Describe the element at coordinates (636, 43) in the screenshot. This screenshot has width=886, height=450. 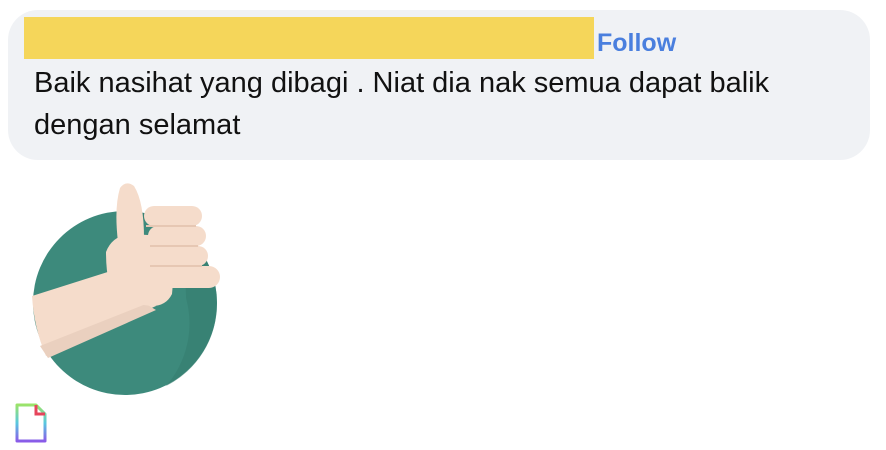
I see `follow-button: Follow` at that location.